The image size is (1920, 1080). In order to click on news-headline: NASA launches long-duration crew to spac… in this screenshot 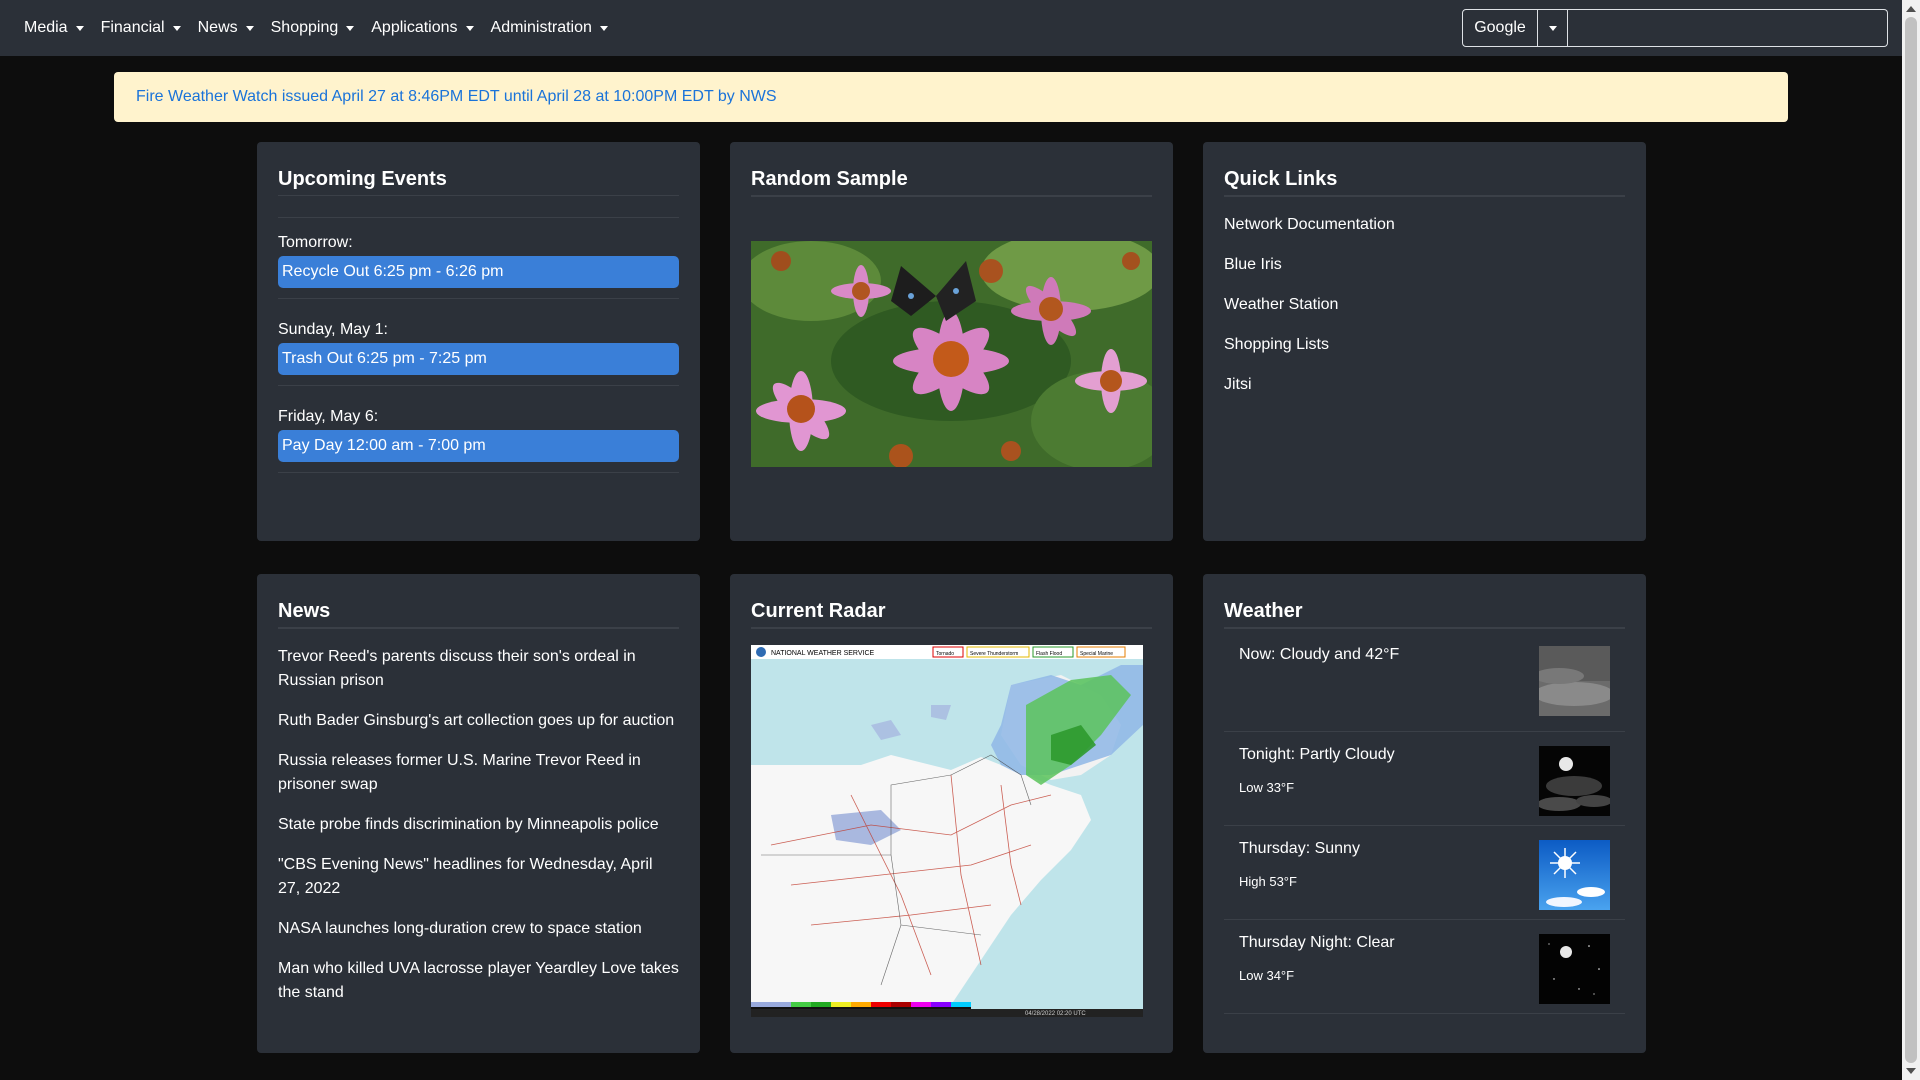, I will do `click(478, 929)`.